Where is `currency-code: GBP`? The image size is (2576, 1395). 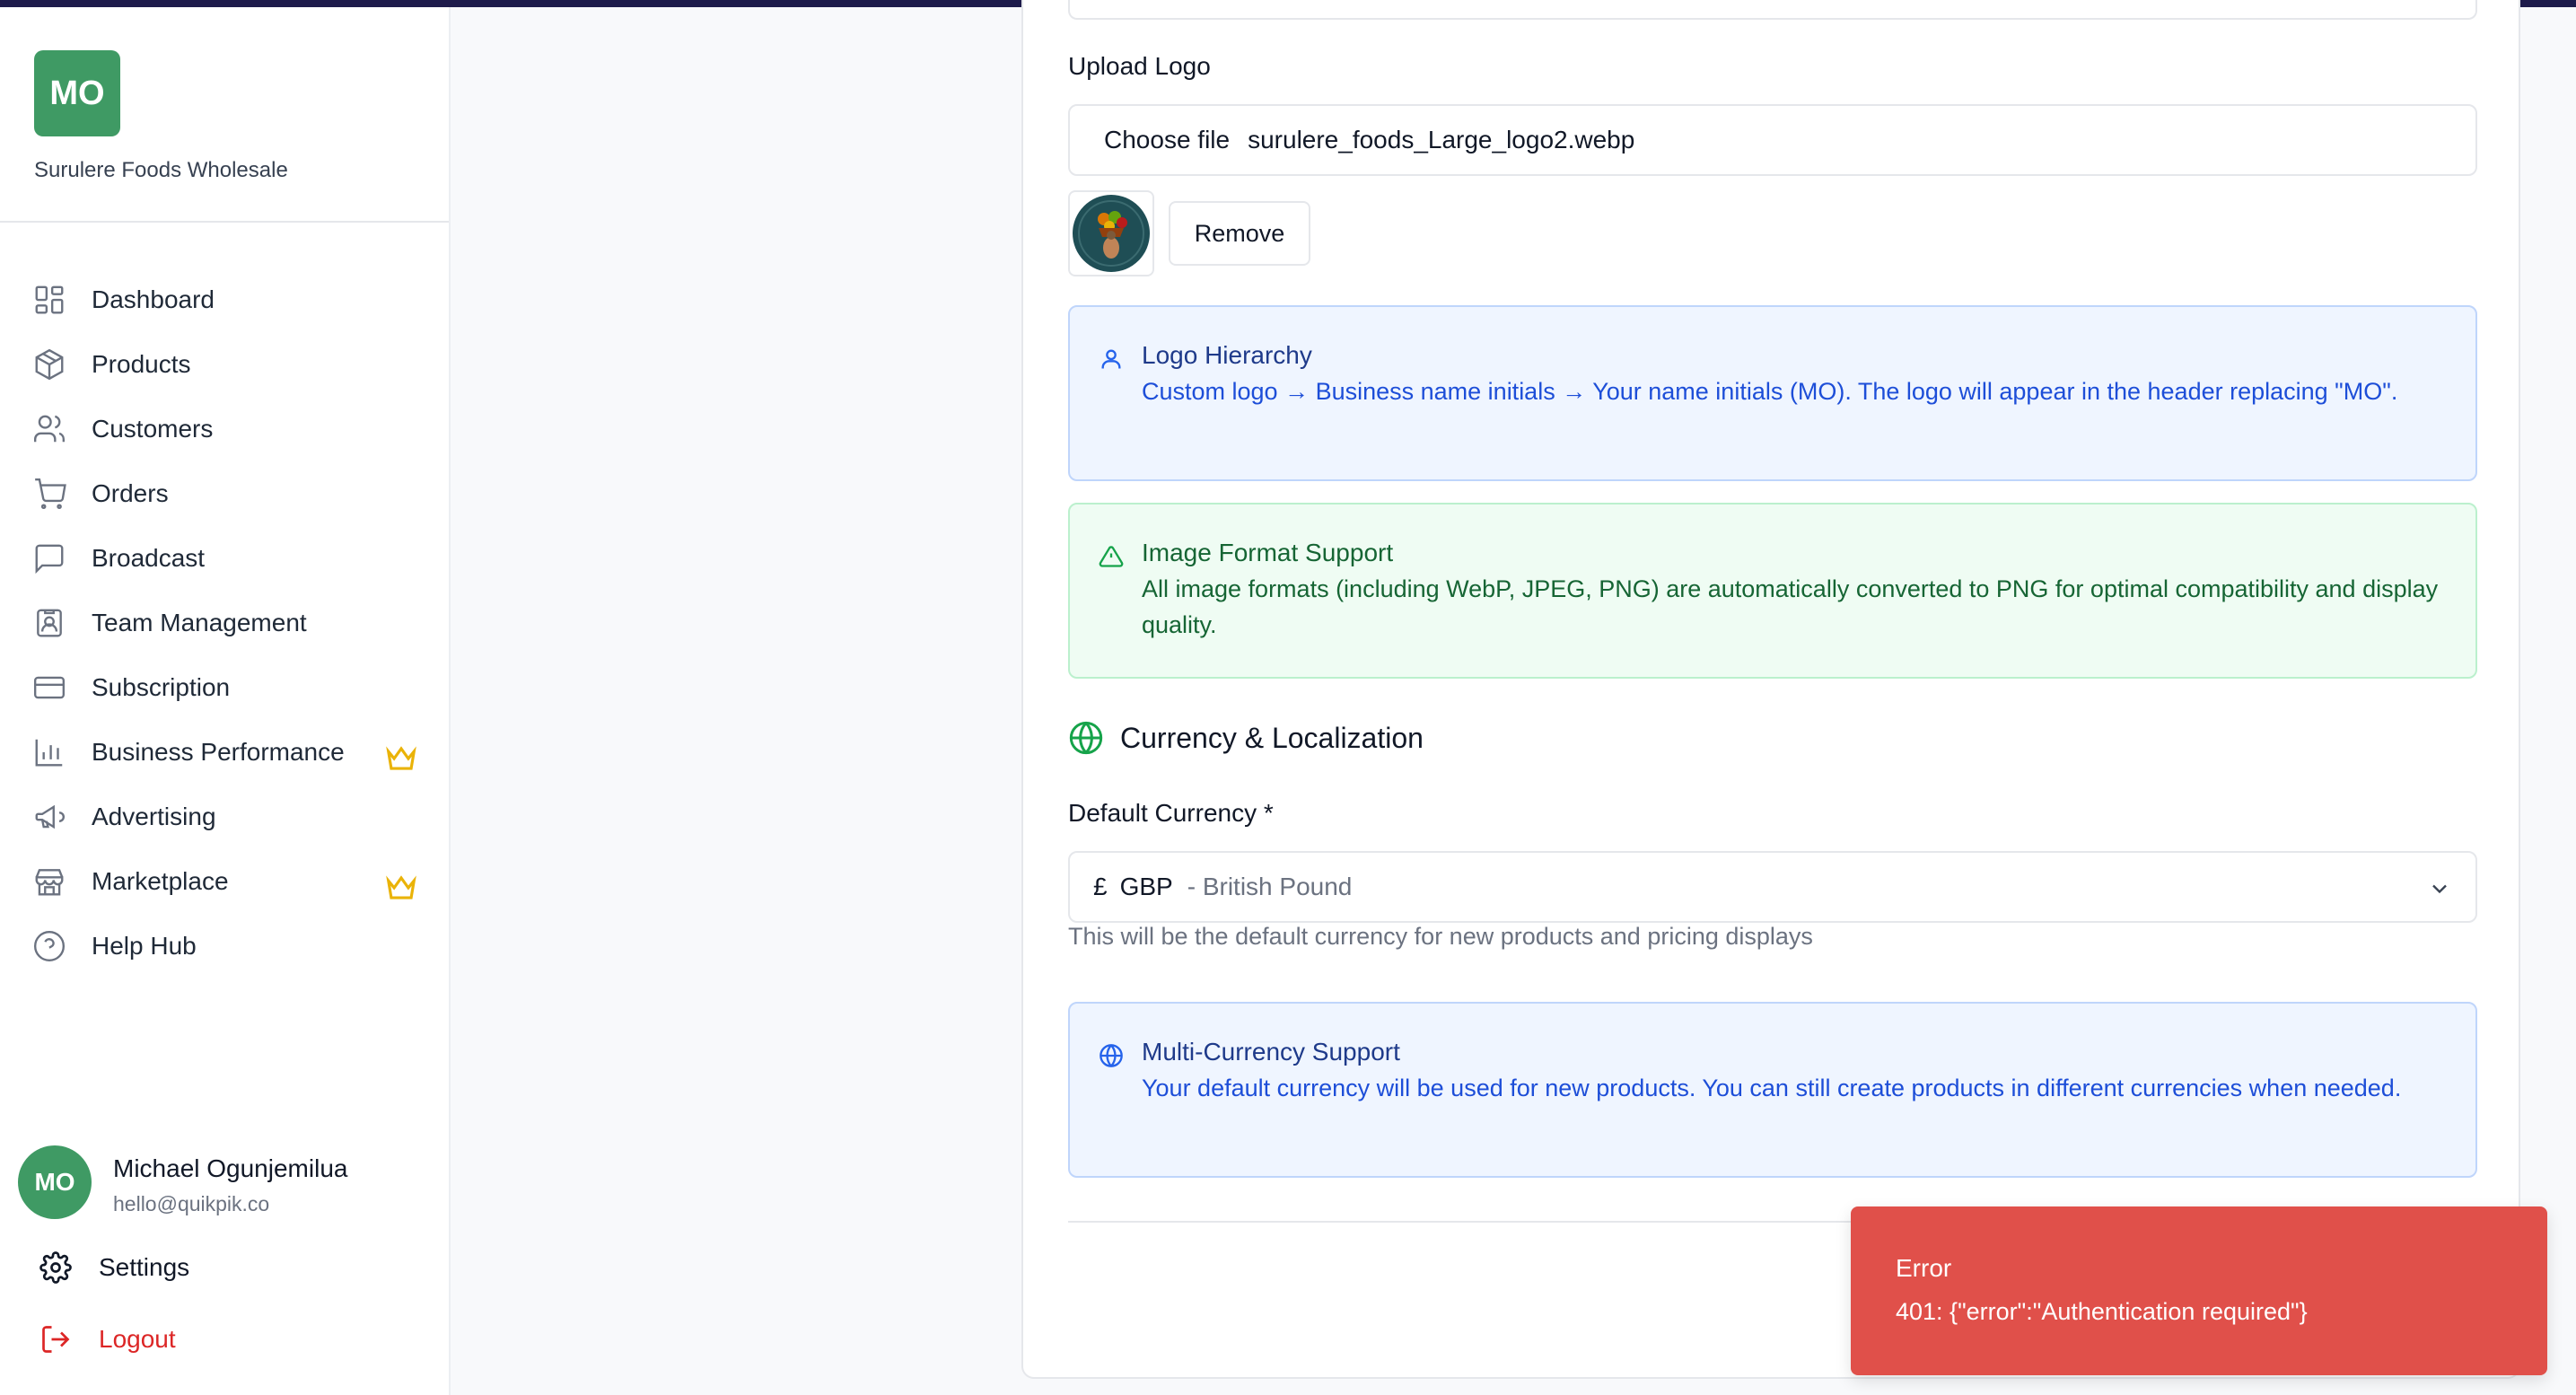 currency-code: GBP is located at coordinates (1146, 886).